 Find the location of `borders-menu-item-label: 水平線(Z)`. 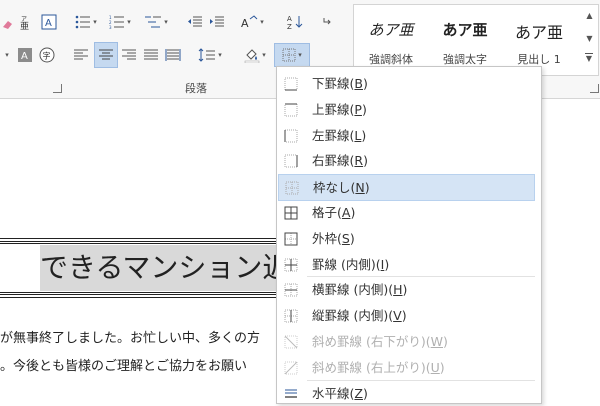

borders-menu-item-label: 水平線(Z) is located at coordinates (340, 393).